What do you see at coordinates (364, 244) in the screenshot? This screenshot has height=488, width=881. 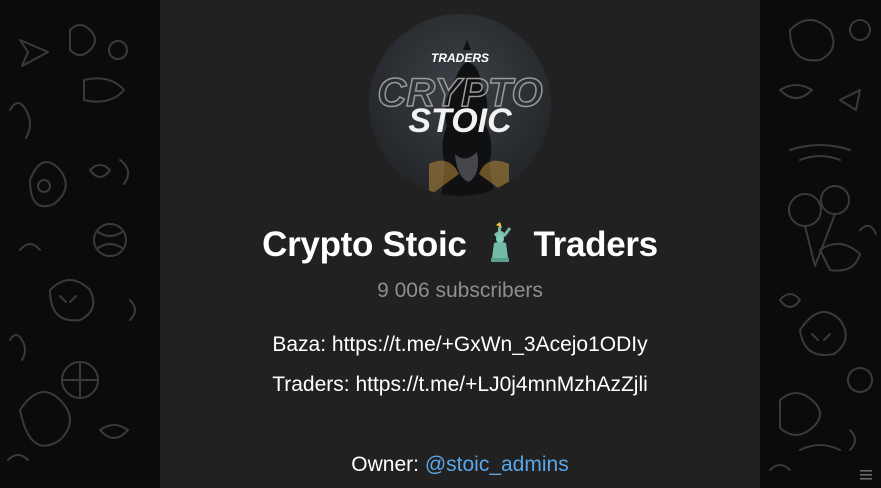 I see `channel-title-part1: Crypto Stoic` at bounding box center [364, 244].